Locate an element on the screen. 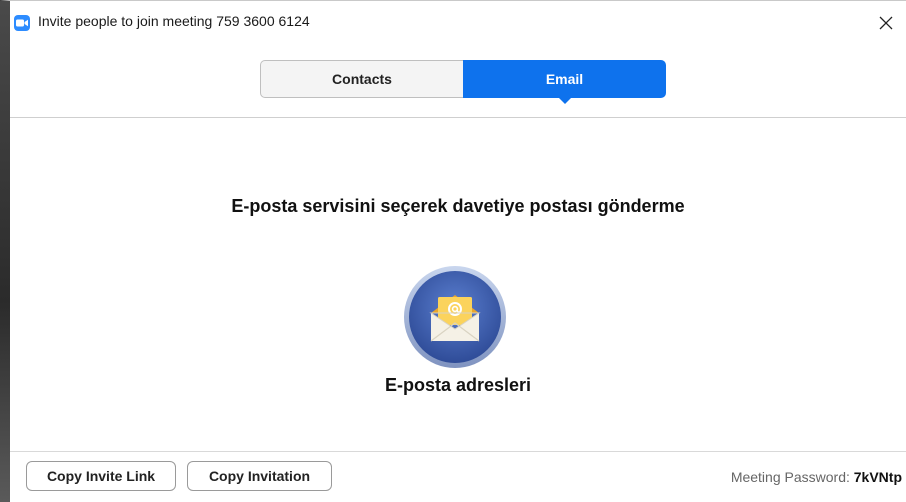 This screenshot has height=502, width=906. tab-bar: Contacts Email is located at coordinates (463, 82).